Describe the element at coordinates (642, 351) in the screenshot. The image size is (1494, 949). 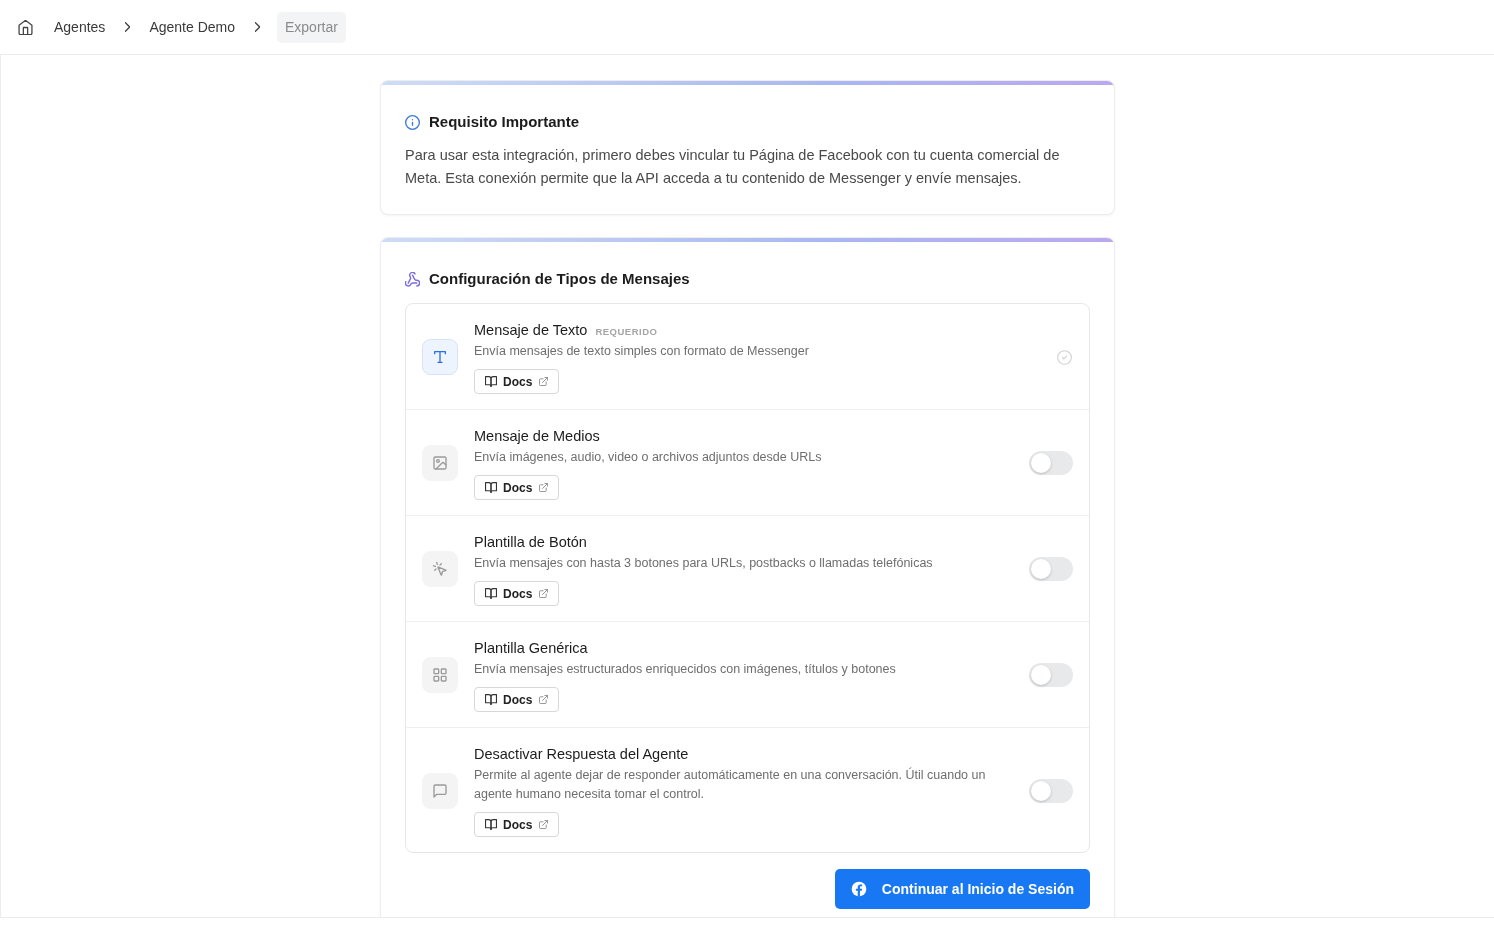
I see `message-type-description: Envía mensajes de texto simples con formato de Messenger` at that location.